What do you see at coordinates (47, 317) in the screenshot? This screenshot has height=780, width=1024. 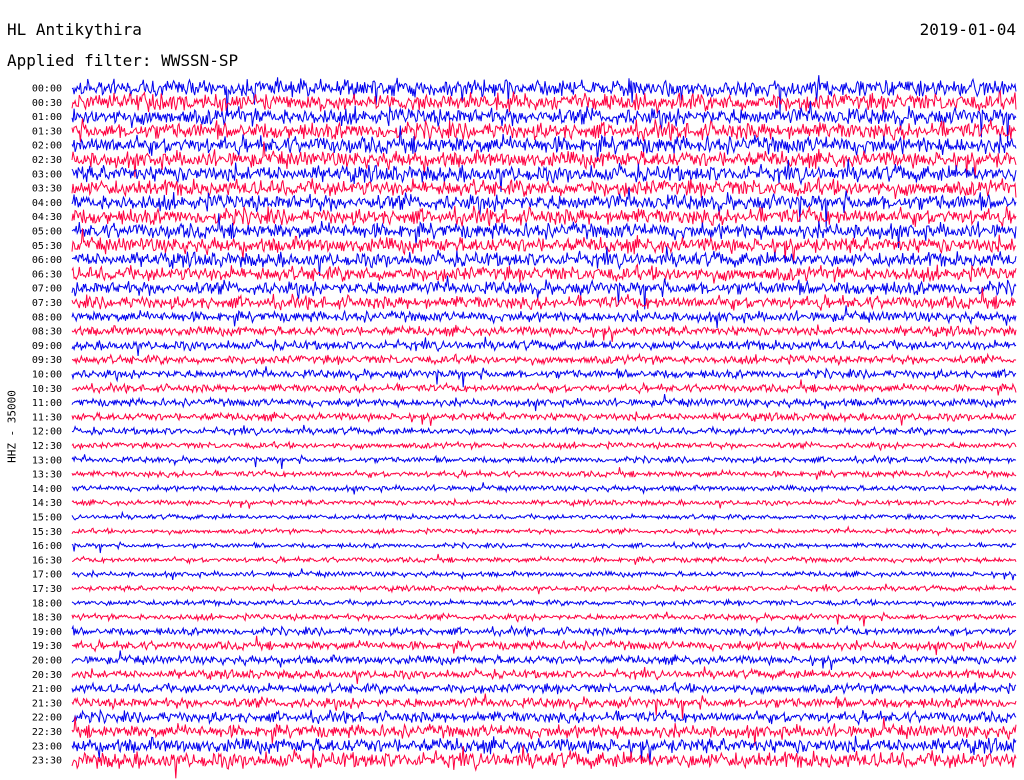 I see `row-label-0800: 08:00` at bounding box center [47, 317].